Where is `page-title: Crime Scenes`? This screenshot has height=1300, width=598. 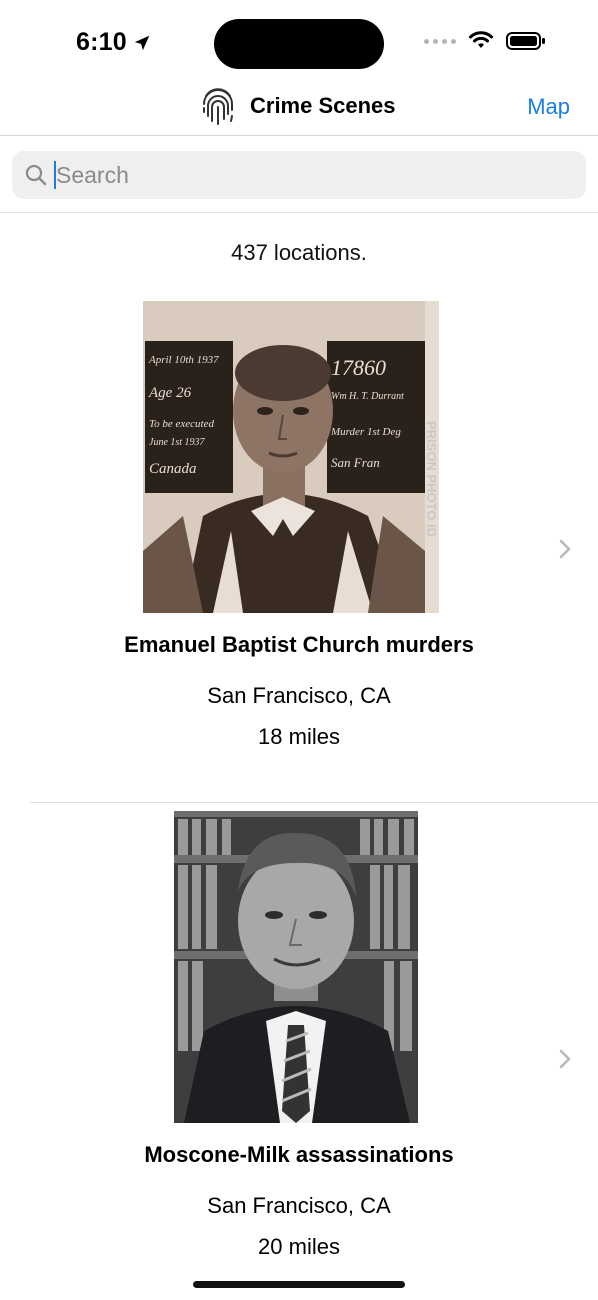 page-title: Crime Scenes is located at coordinates (323, 105).